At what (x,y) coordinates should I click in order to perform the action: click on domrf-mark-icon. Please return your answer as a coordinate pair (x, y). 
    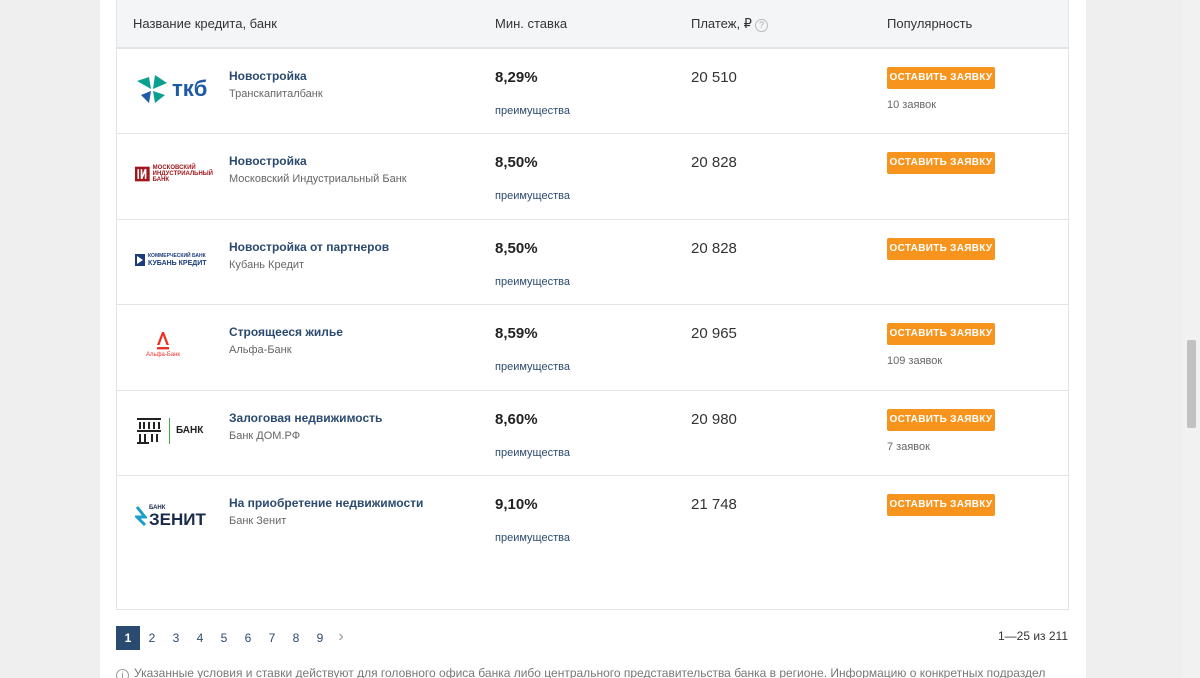
    Looking at the image, I should click on (149, 430).